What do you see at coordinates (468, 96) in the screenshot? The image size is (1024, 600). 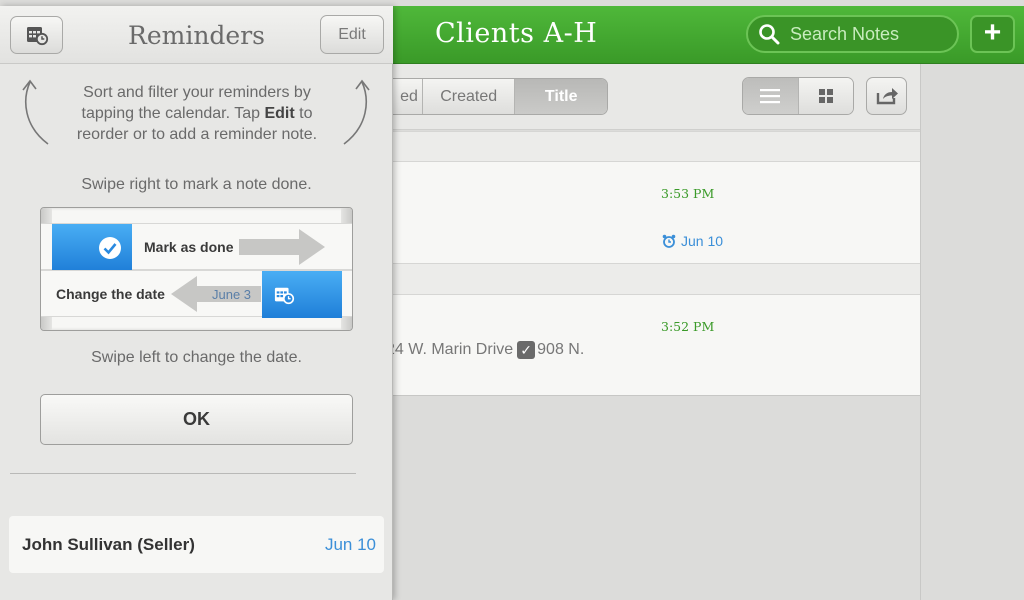 I see `tab-created: Created` at bounding box center [468, 96].